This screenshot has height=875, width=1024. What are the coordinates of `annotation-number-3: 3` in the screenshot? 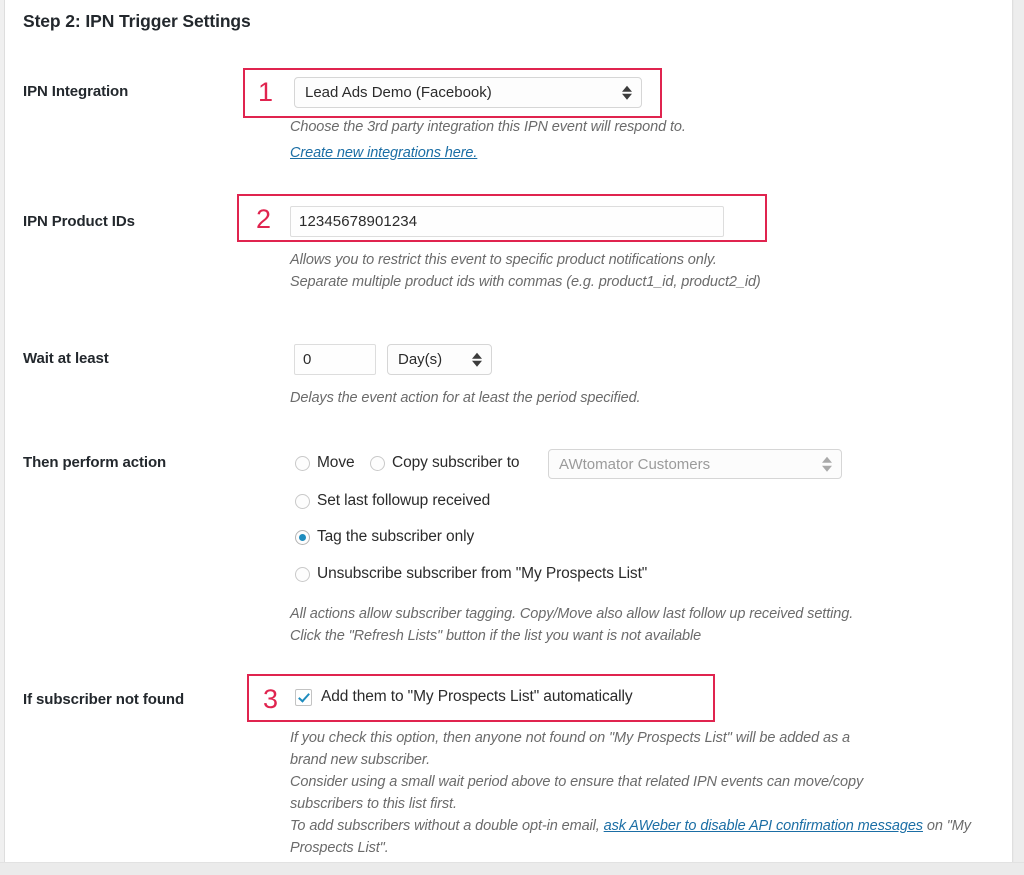 It's located at (271, 699).